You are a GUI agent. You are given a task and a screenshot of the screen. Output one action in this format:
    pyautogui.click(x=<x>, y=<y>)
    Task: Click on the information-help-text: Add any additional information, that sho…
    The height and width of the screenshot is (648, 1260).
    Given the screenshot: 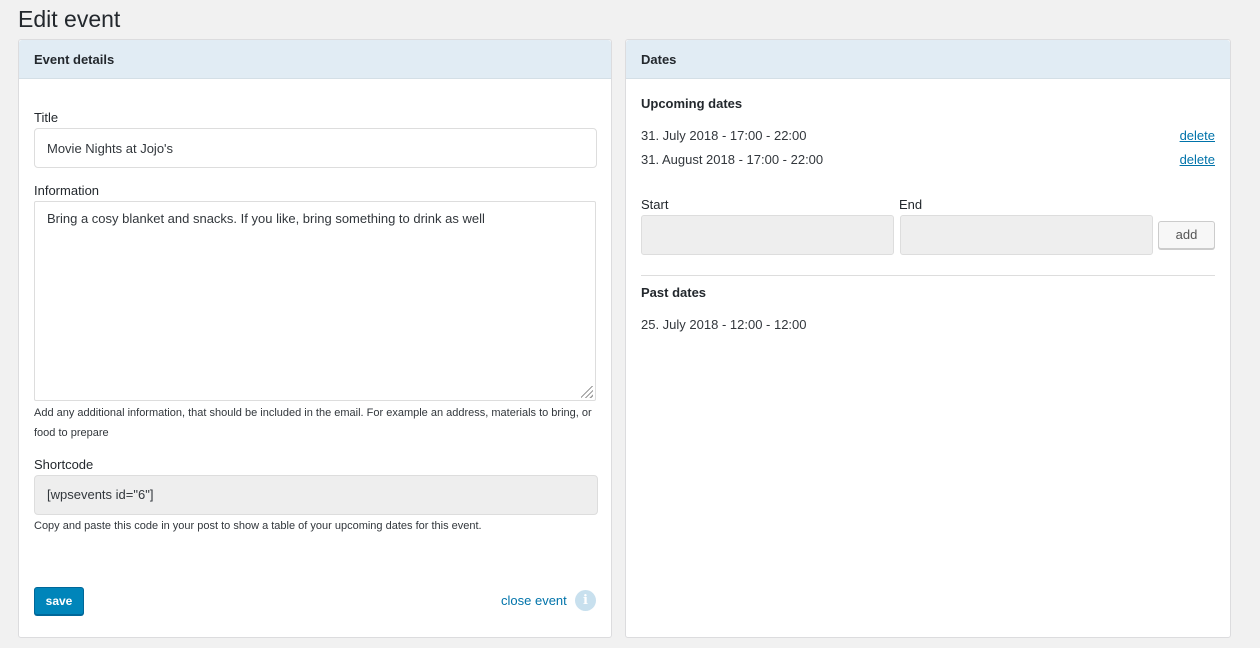 What is the action you would take?
    pyautogui.click(x=313, y=423)
    